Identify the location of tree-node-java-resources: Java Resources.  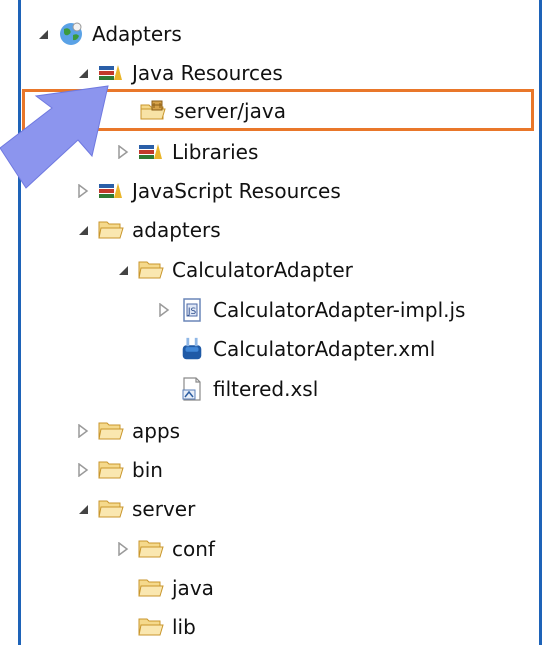
(177, 73).